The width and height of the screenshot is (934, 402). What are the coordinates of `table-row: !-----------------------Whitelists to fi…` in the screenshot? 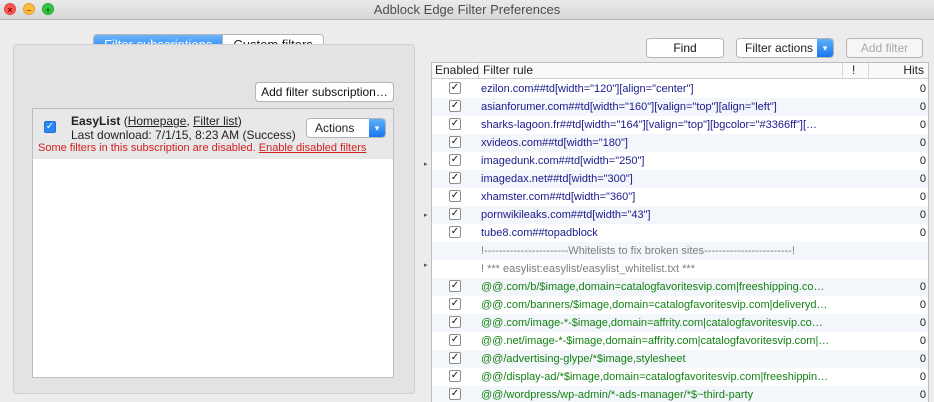 It's located at (680, 251).